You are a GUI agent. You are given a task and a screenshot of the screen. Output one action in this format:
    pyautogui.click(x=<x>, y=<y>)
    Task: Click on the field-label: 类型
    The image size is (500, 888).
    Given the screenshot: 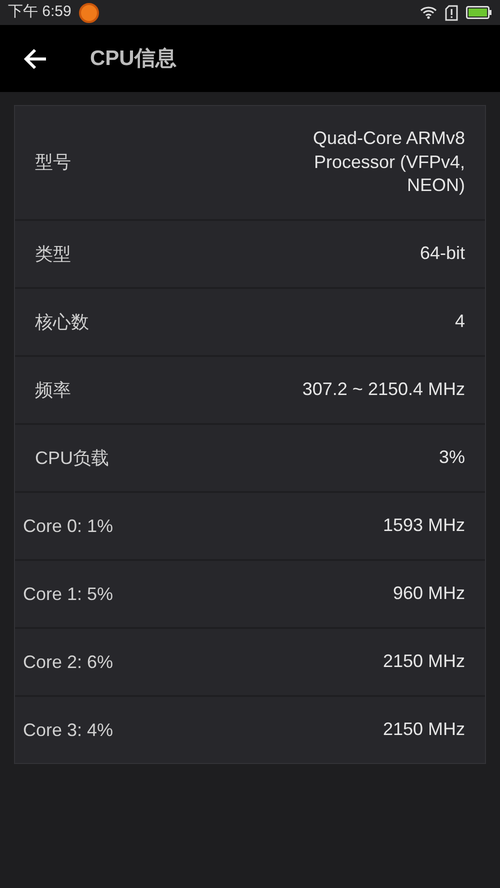 What is the action you would take?
    pyautogui.click(x=52, y=254)
    